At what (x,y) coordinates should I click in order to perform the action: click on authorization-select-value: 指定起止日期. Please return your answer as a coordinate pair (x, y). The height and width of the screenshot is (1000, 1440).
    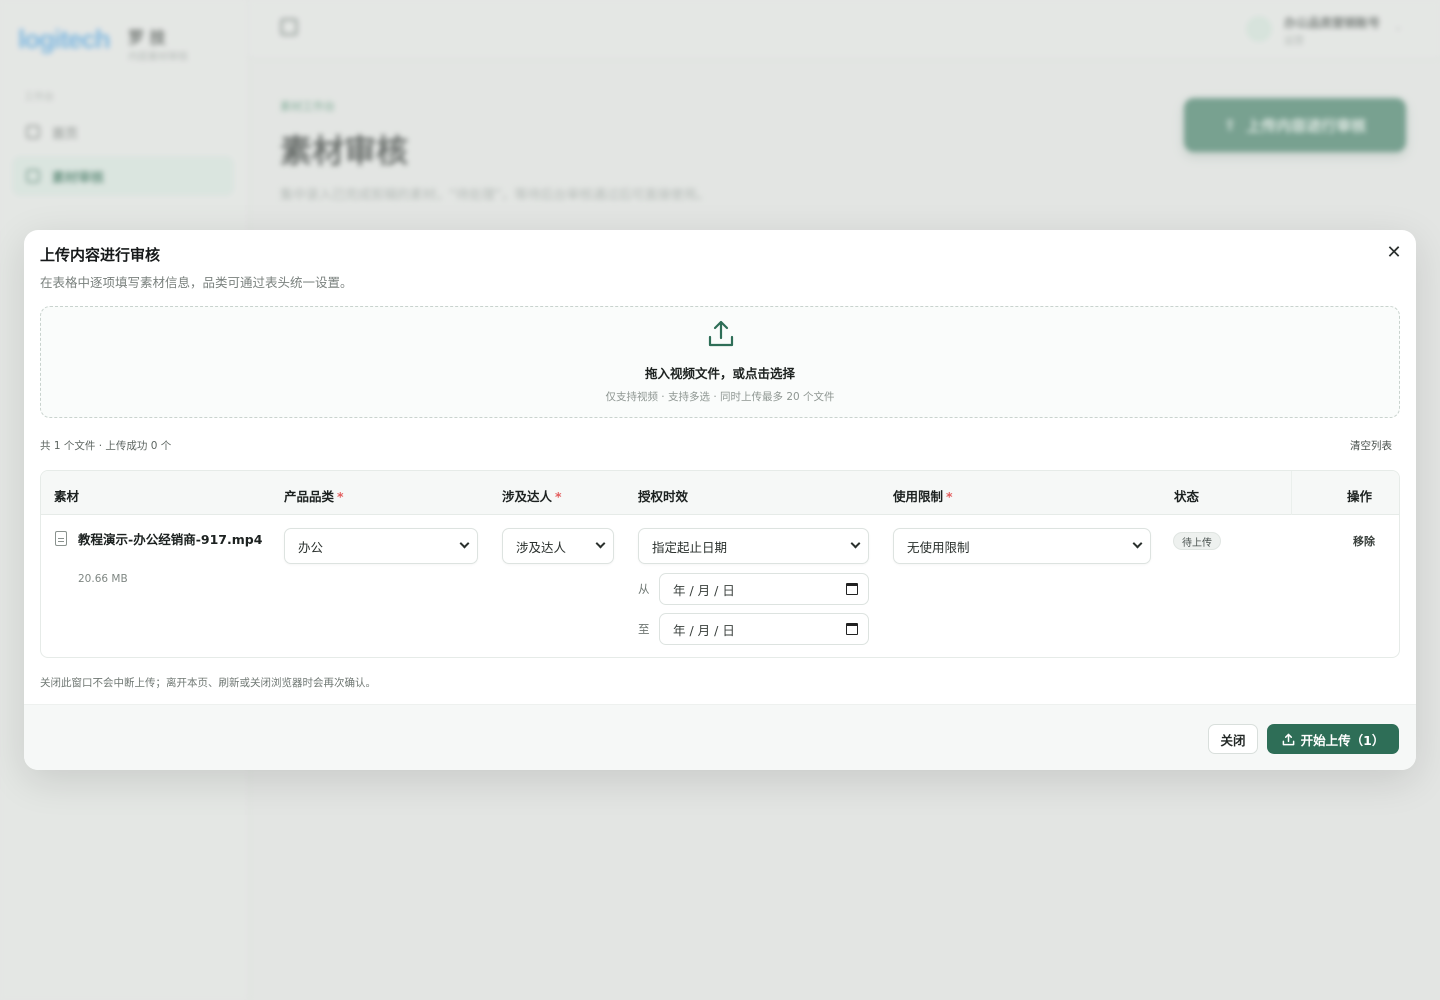
    Looking at the image, I should click on (690, 547).